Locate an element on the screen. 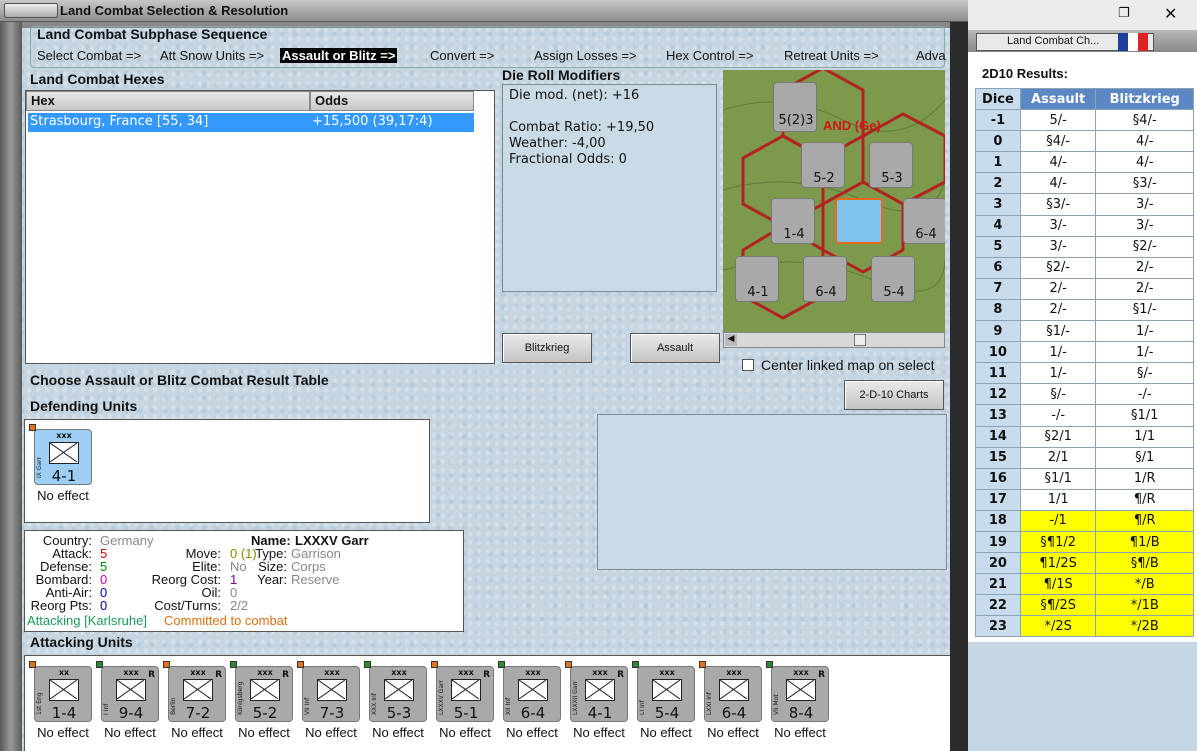 This screenshot has height=751, width=1197. table-row: 0 §4/- 4/- is located at coordinates (1084, 141).